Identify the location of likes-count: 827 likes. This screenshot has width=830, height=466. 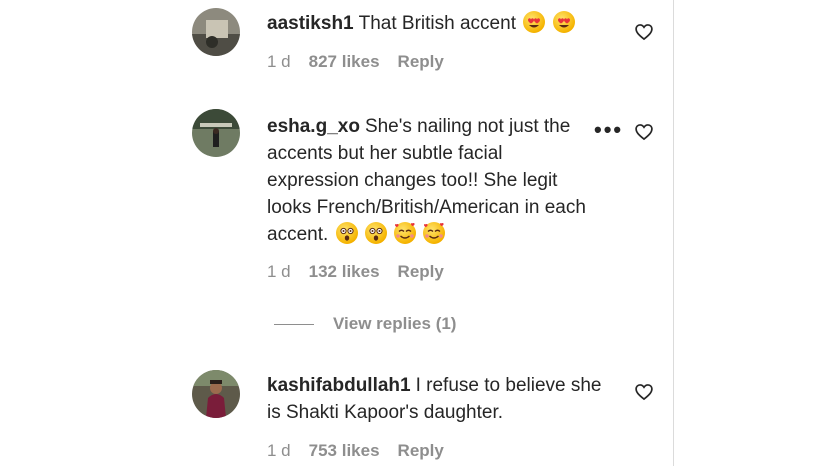
(344, 61).